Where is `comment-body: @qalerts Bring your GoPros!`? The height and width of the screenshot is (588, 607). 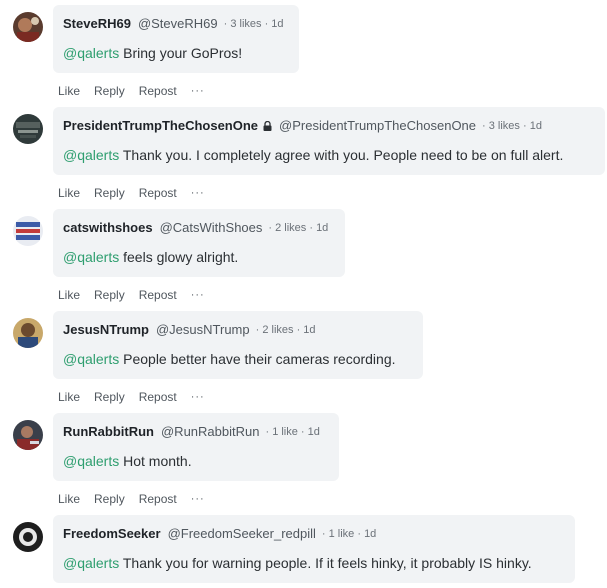 comment-body: @qalerts Bring your GoPros! is located at coordinates (176, 53).